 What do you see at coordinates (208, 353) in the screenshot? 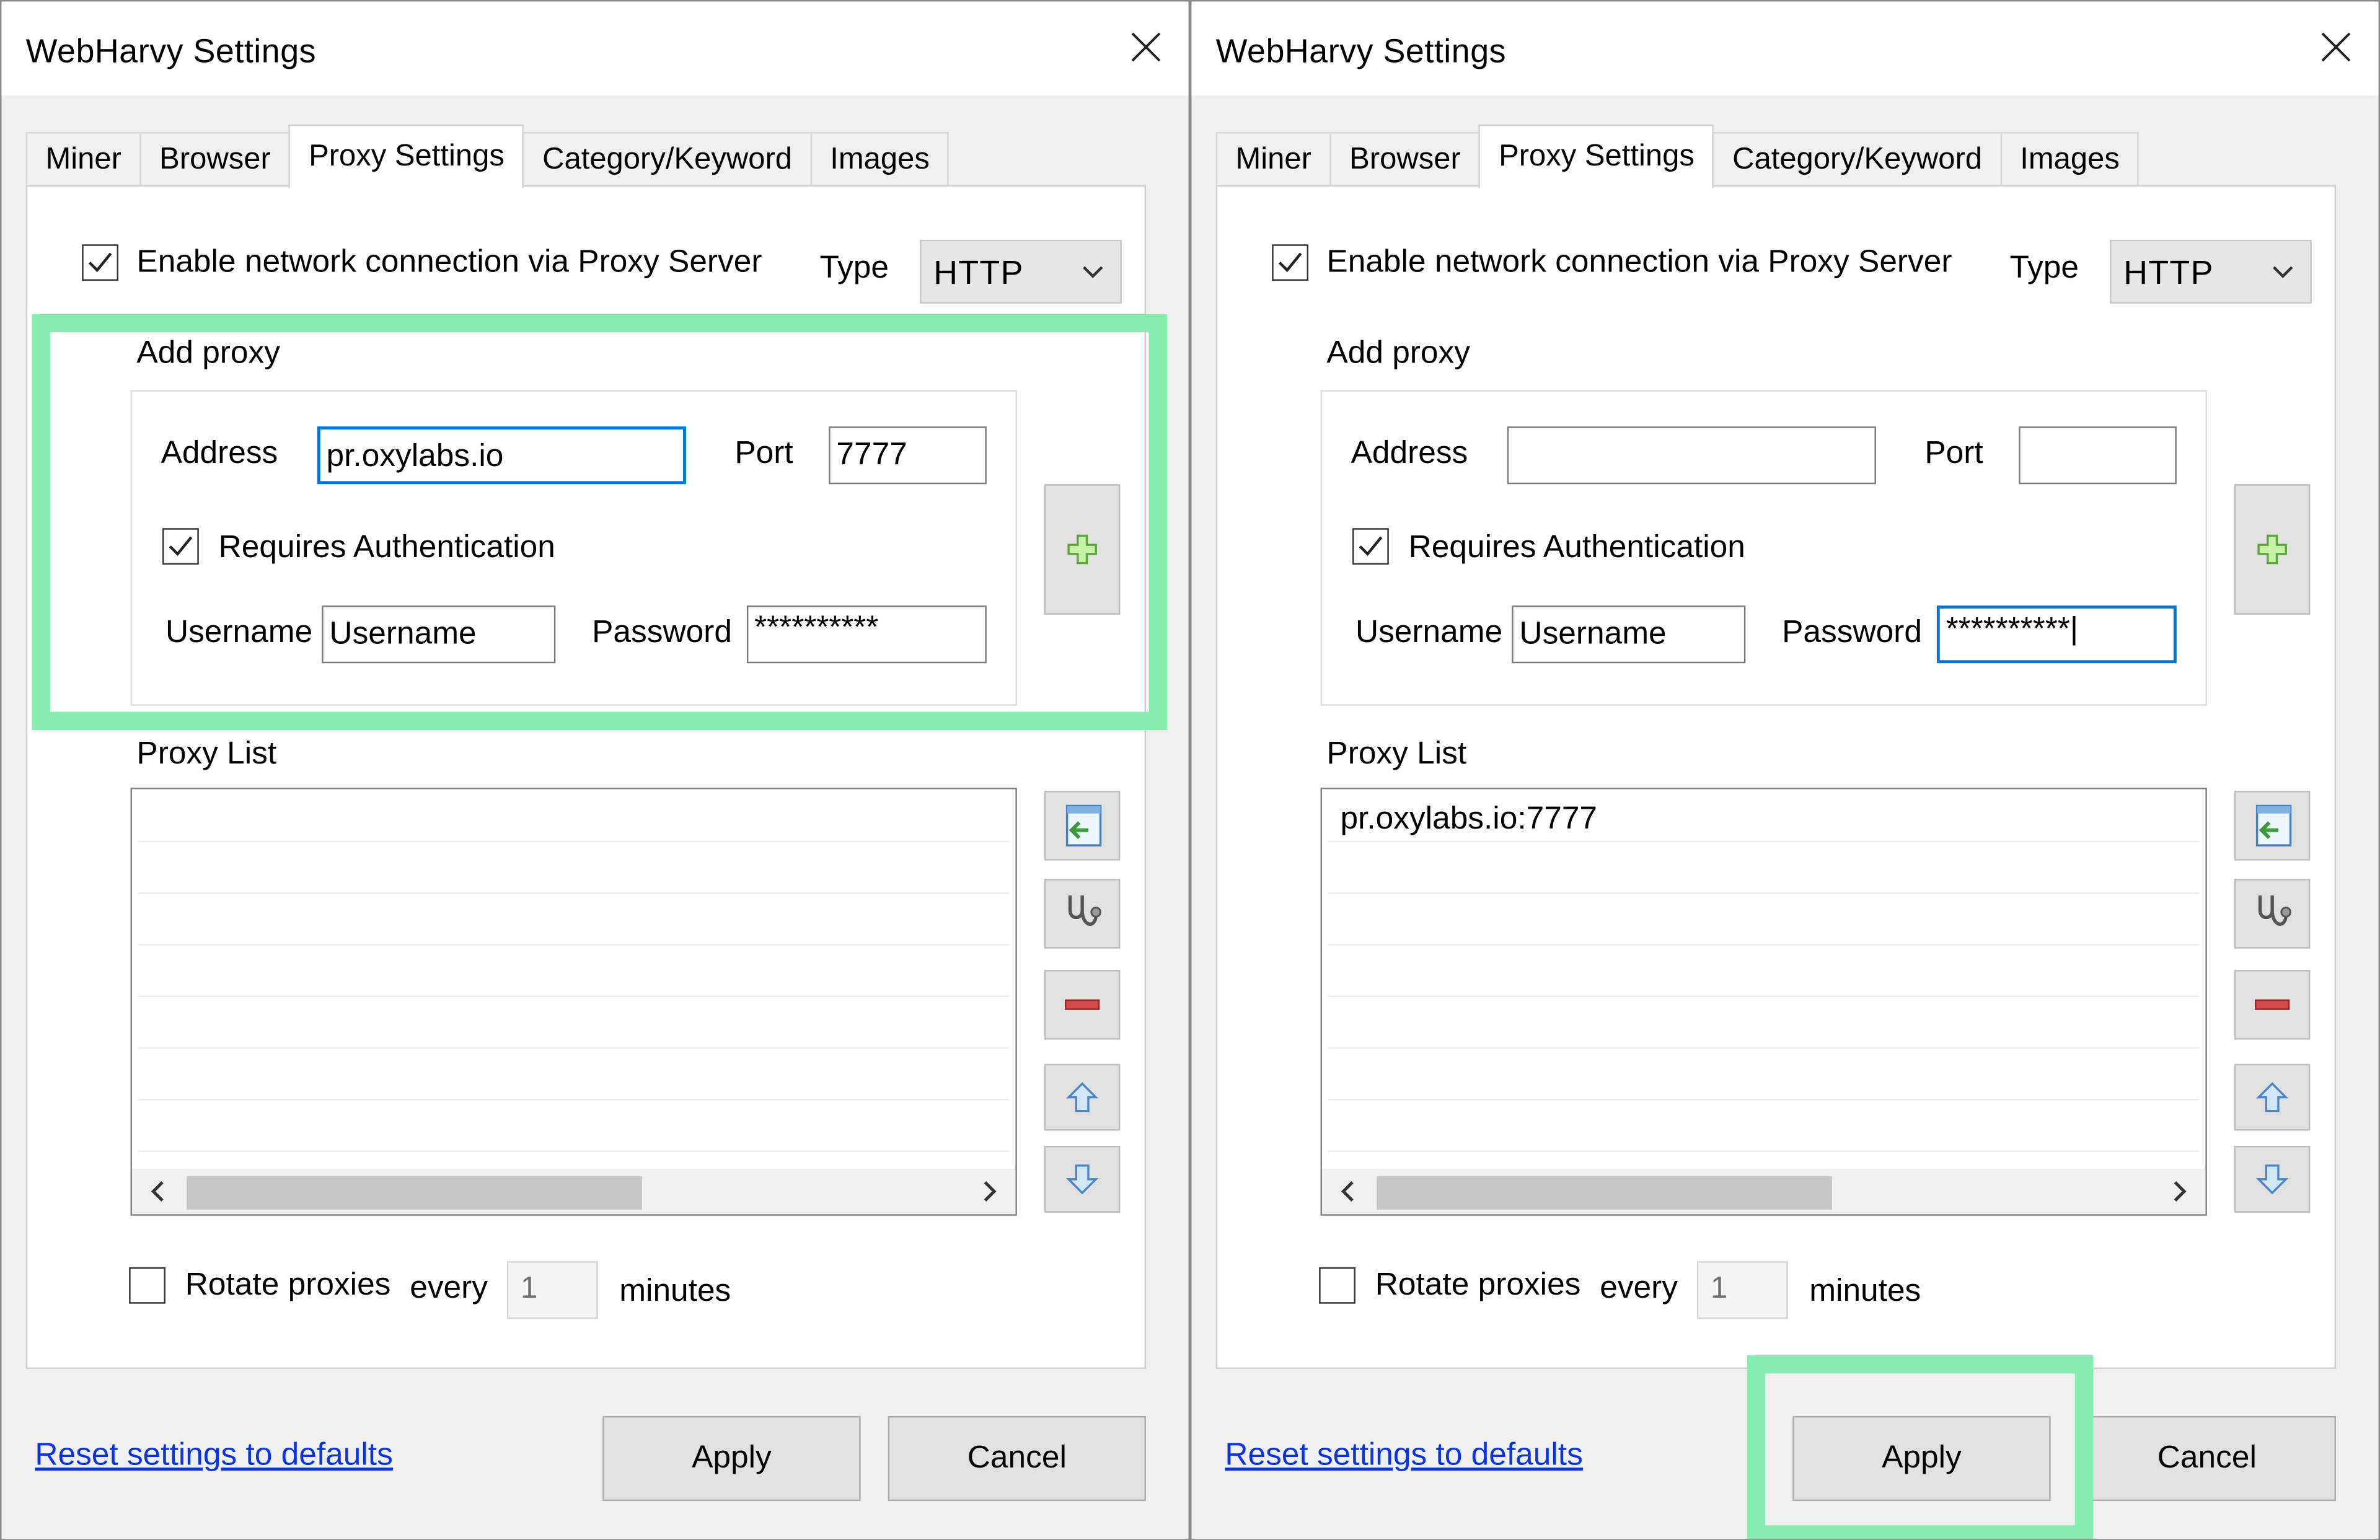
I see `add-proxy-label: Add proxy` at bounding box center [208, 353].